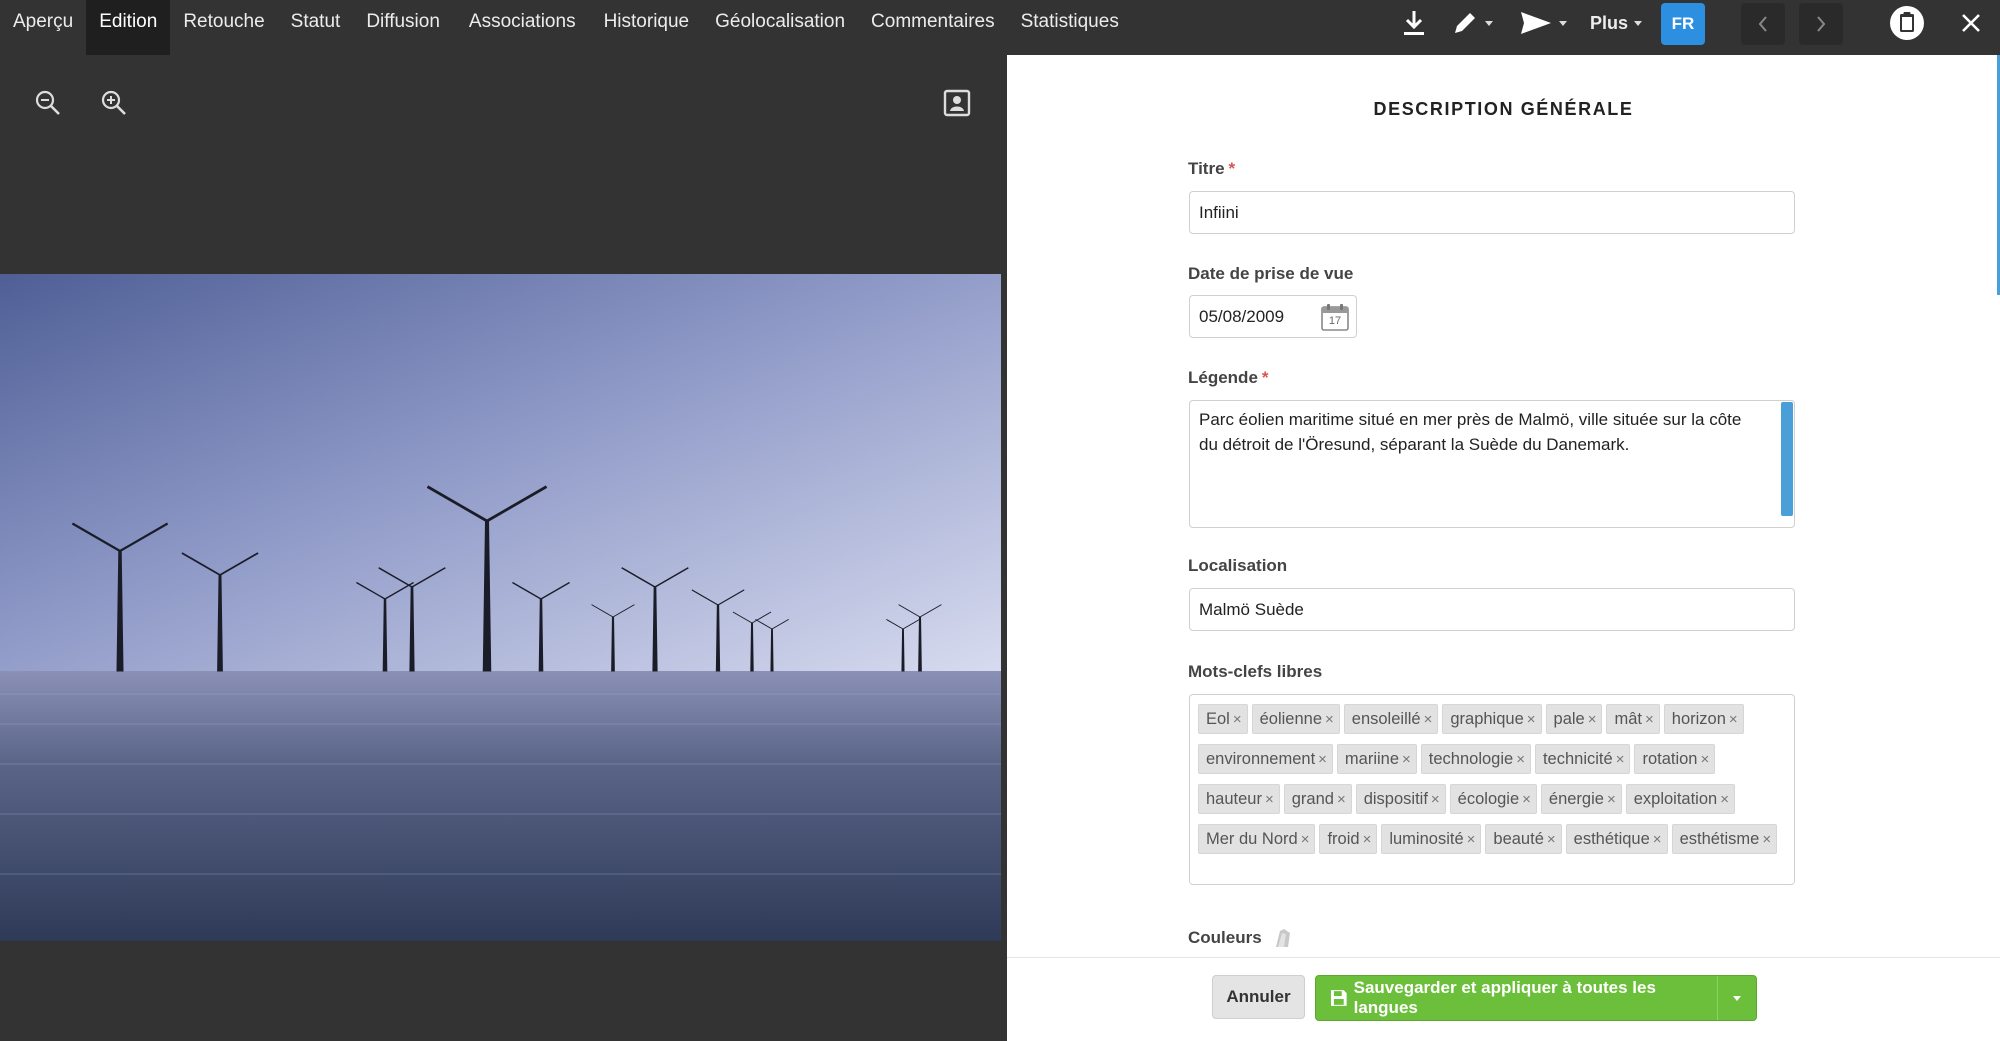 The width and height of the screenshot is (2000, 1041). I want to click on section-title: DESCRIPTION GÉNÉRALE, so click(1503, 109).